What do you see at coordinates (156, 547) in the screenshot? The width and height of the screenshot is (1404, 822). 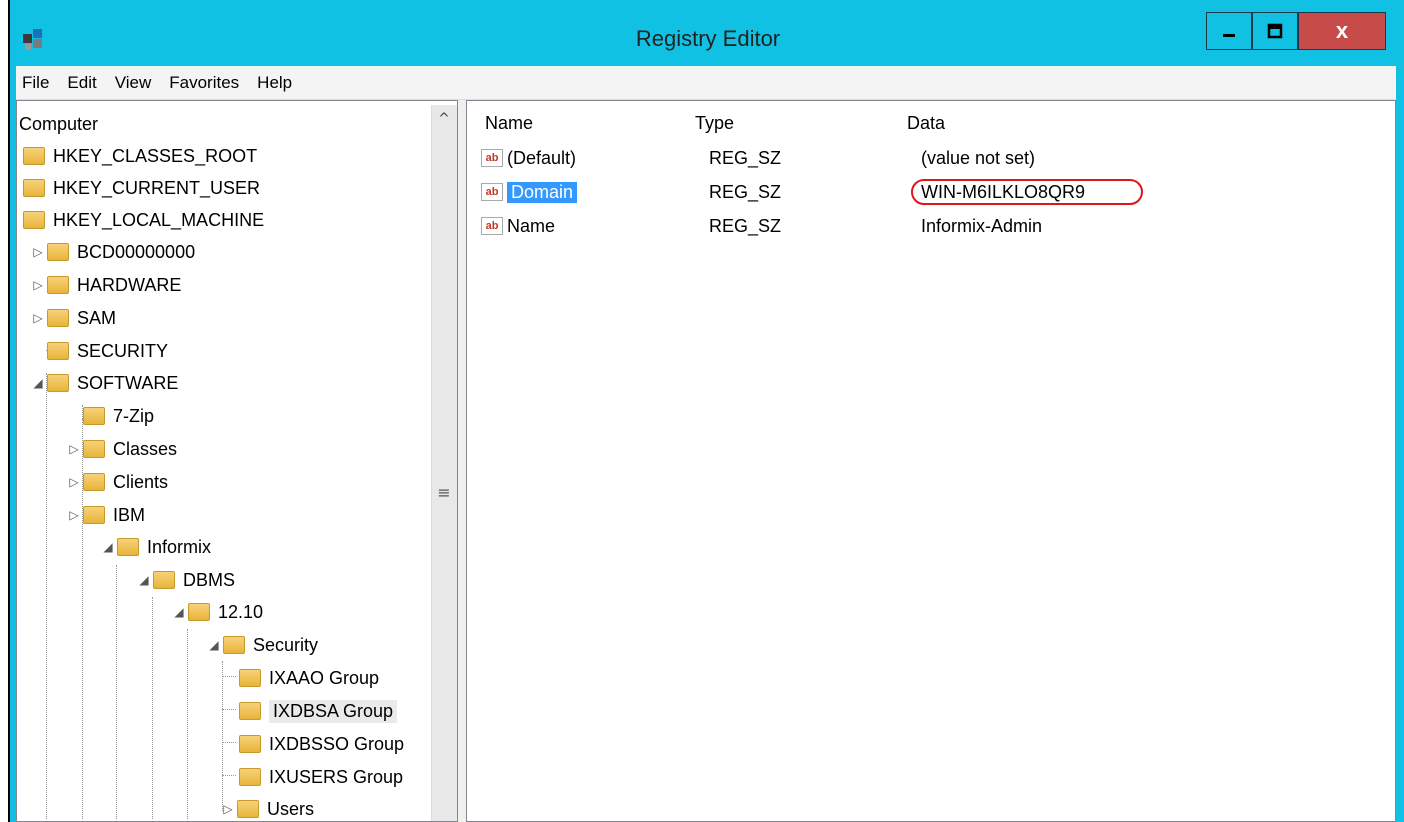 I see `tree-item-informix: ◢ Informix` at bounding box center [156, 547].